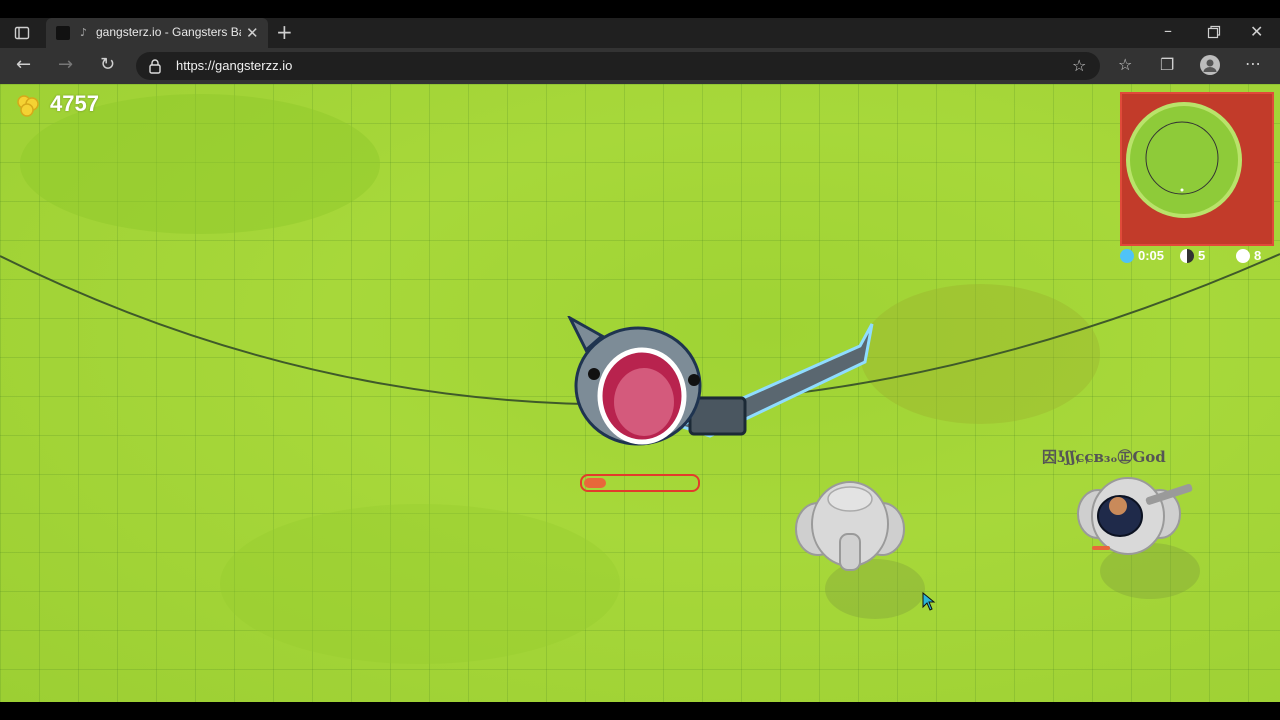  I want to click on cursor-icon, so click(929, 601).